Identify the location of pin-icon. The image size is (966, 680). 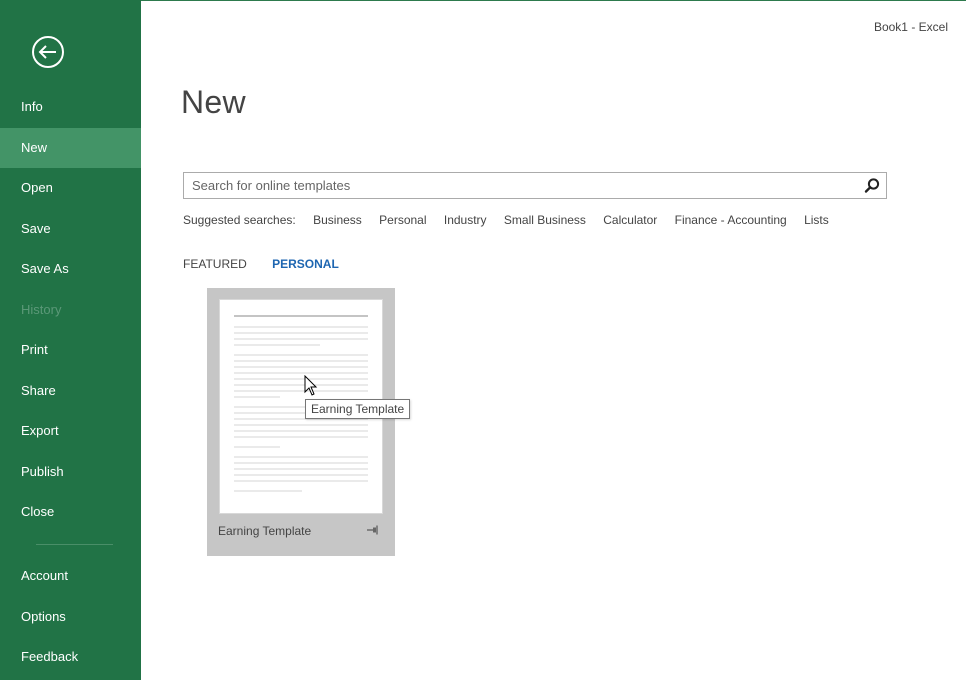
(373, 530).